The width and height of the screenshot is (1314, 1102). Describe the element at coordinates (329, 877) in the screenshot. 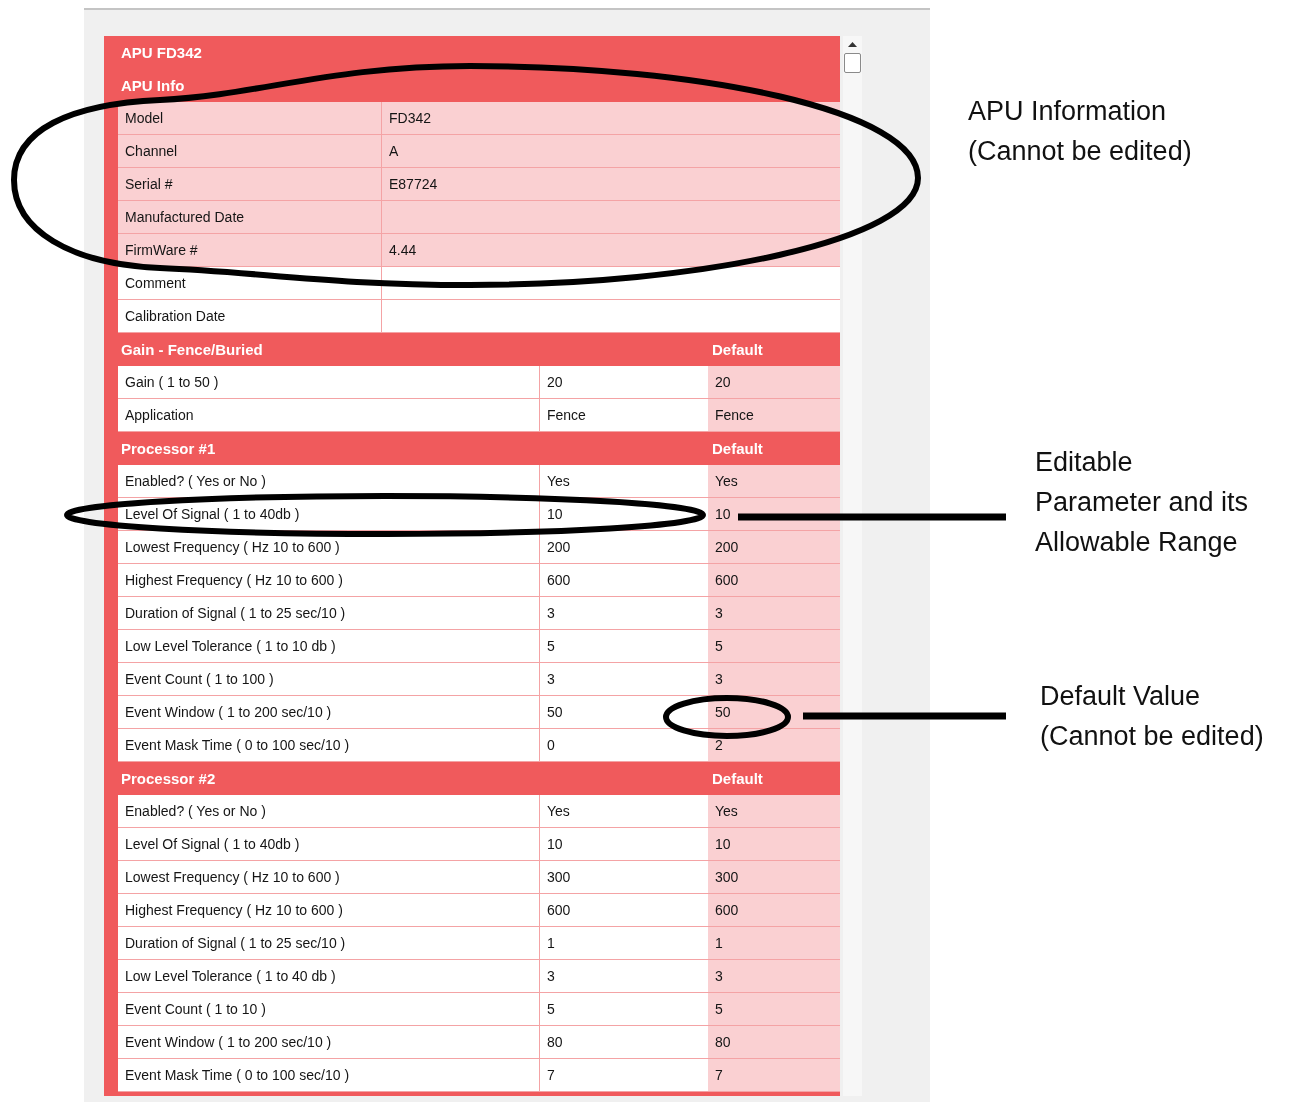

I see `property-label: Lowest Frequency ( Hz 10 to 600 )` at that location.